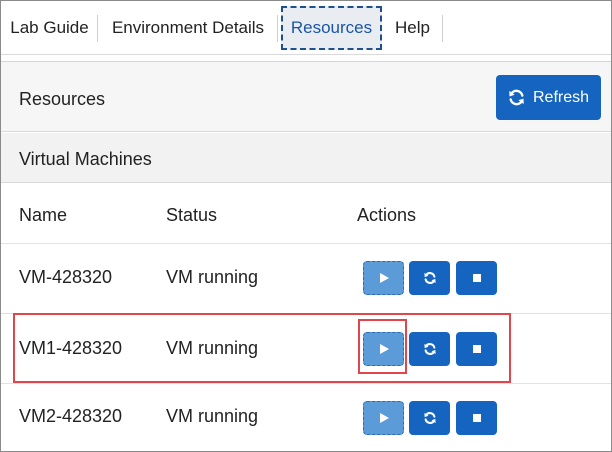 The image size is (612, 452). I want to click on column-header-actions: Actions, so click(387, 215).